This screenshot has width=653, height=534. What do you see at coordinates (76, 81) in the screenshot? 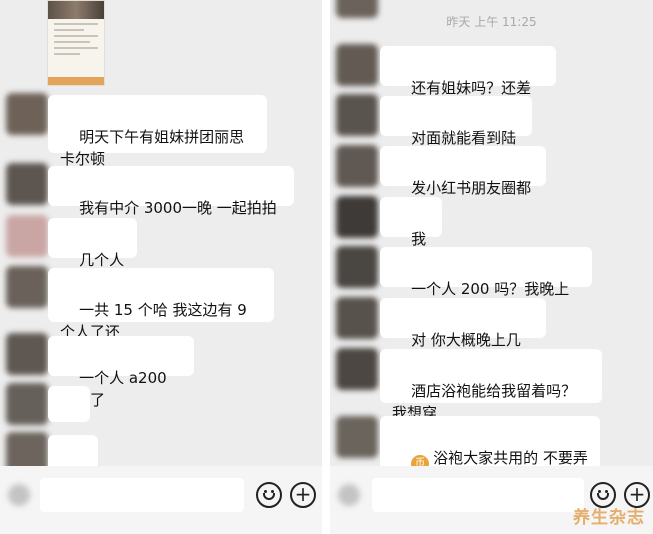
I see `image-footer` at bounding box center [76, 81].